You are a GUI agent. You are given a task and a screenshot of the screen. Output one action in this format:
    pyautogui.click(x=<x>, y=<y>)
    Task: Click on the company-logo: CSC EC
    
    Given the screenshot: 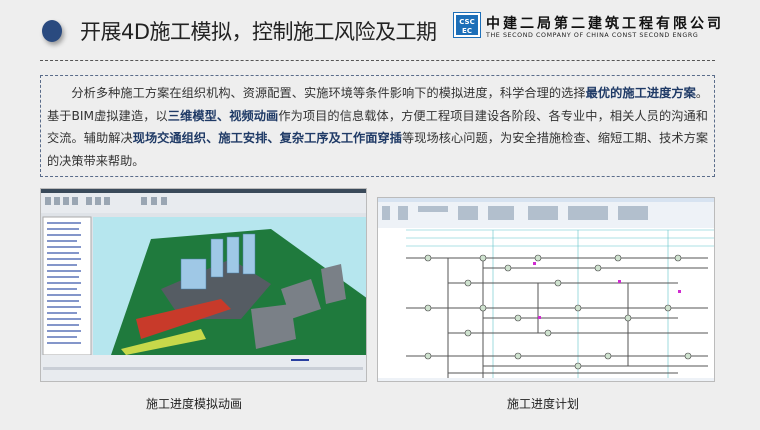 What is the action you would take?
    pyautogui.click(x=467, y=25)
    